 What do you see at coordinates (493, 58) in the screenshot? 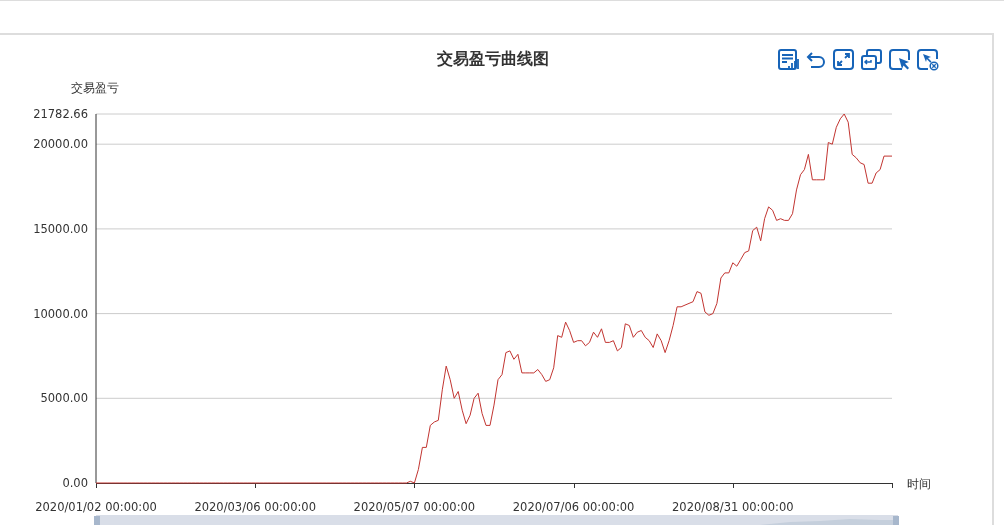
I see `chart-title: 交易盈亏曲线图` at bounding box center [493, 58].